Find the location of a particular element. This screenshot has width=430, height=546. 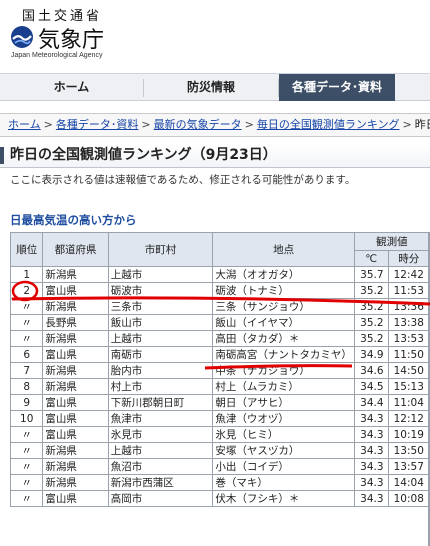

table-row: 2 富山県 砺波市 砺波（トナミ） 35.2 11:53 is located at coordinates (219, 290).